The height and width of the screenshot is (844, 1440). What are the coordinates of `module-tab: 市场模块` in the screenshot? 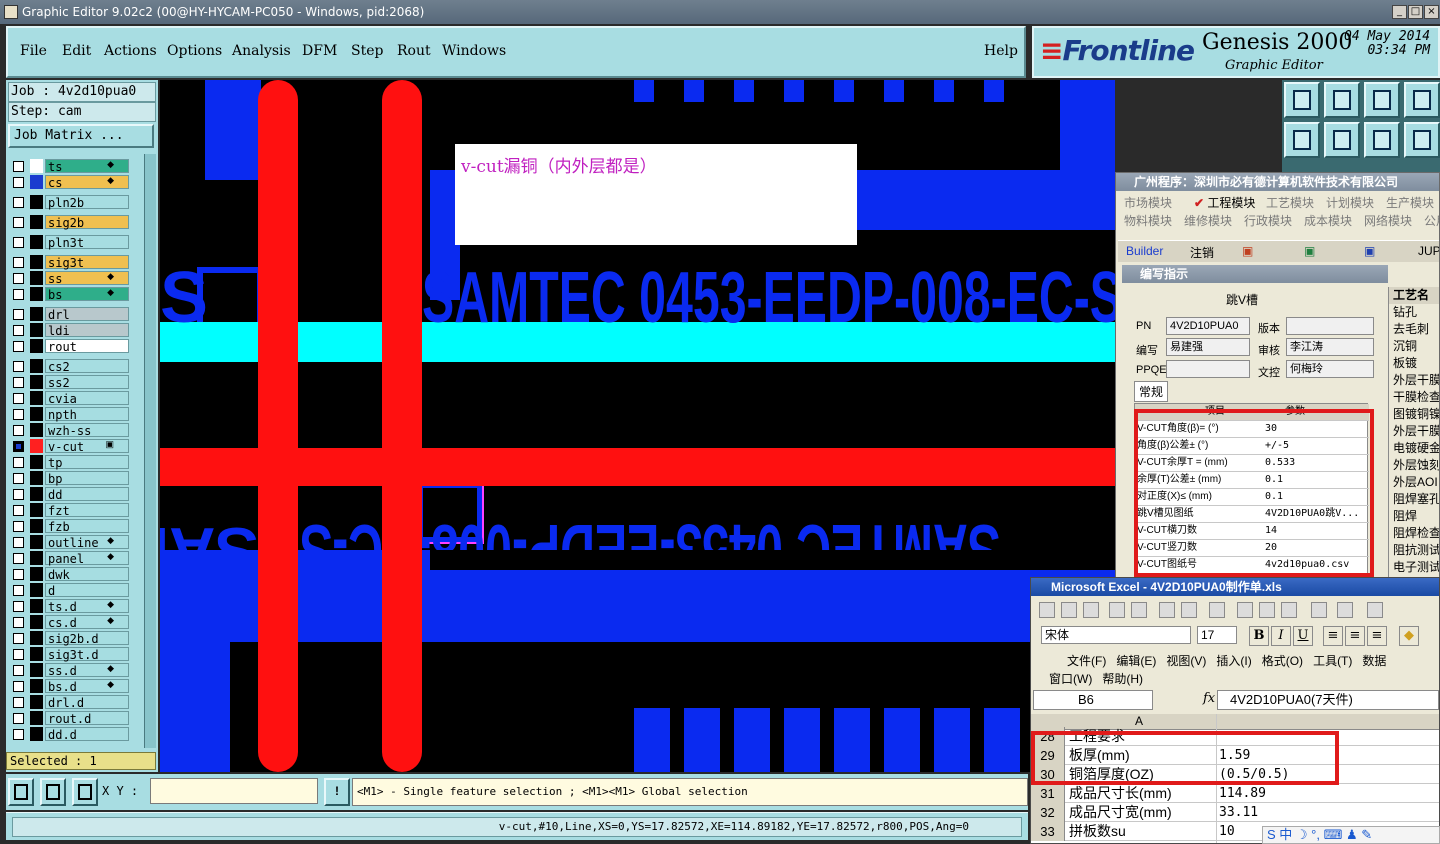 It's located at (1148, 202).